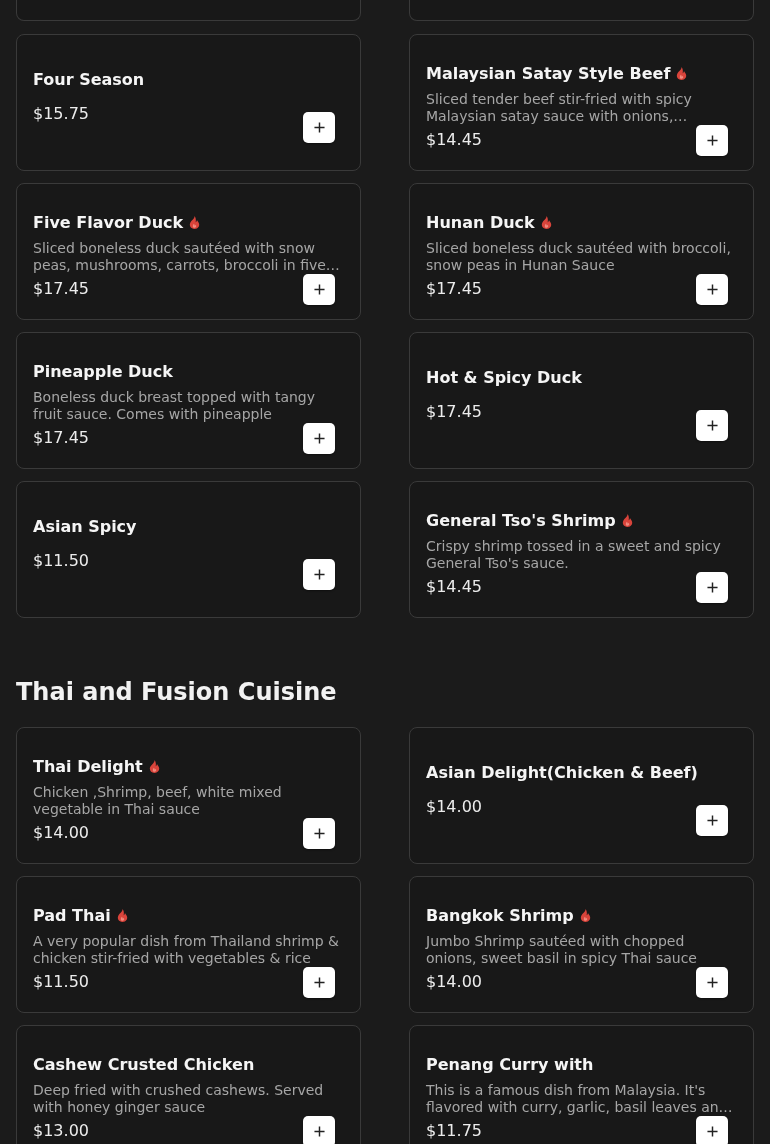 The width and height of the screenshot is (770, 1144). I want to click on menu-card: Pad Thai A very popular dish from Thailand shrimp & chicken stir-fried with vegetables & rice $11.50, so click(188, 944).